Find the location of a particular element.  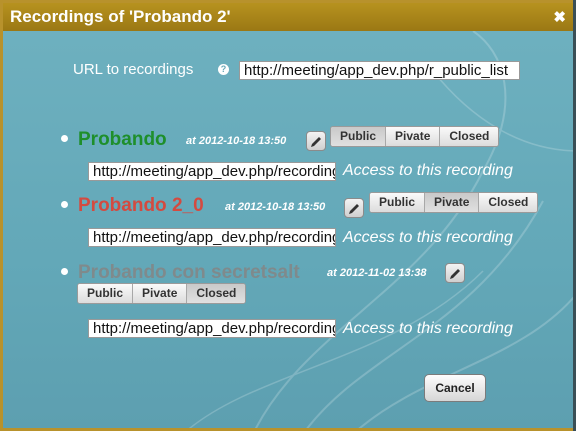

recording-name: Probando is located at coordinates (122, 139).